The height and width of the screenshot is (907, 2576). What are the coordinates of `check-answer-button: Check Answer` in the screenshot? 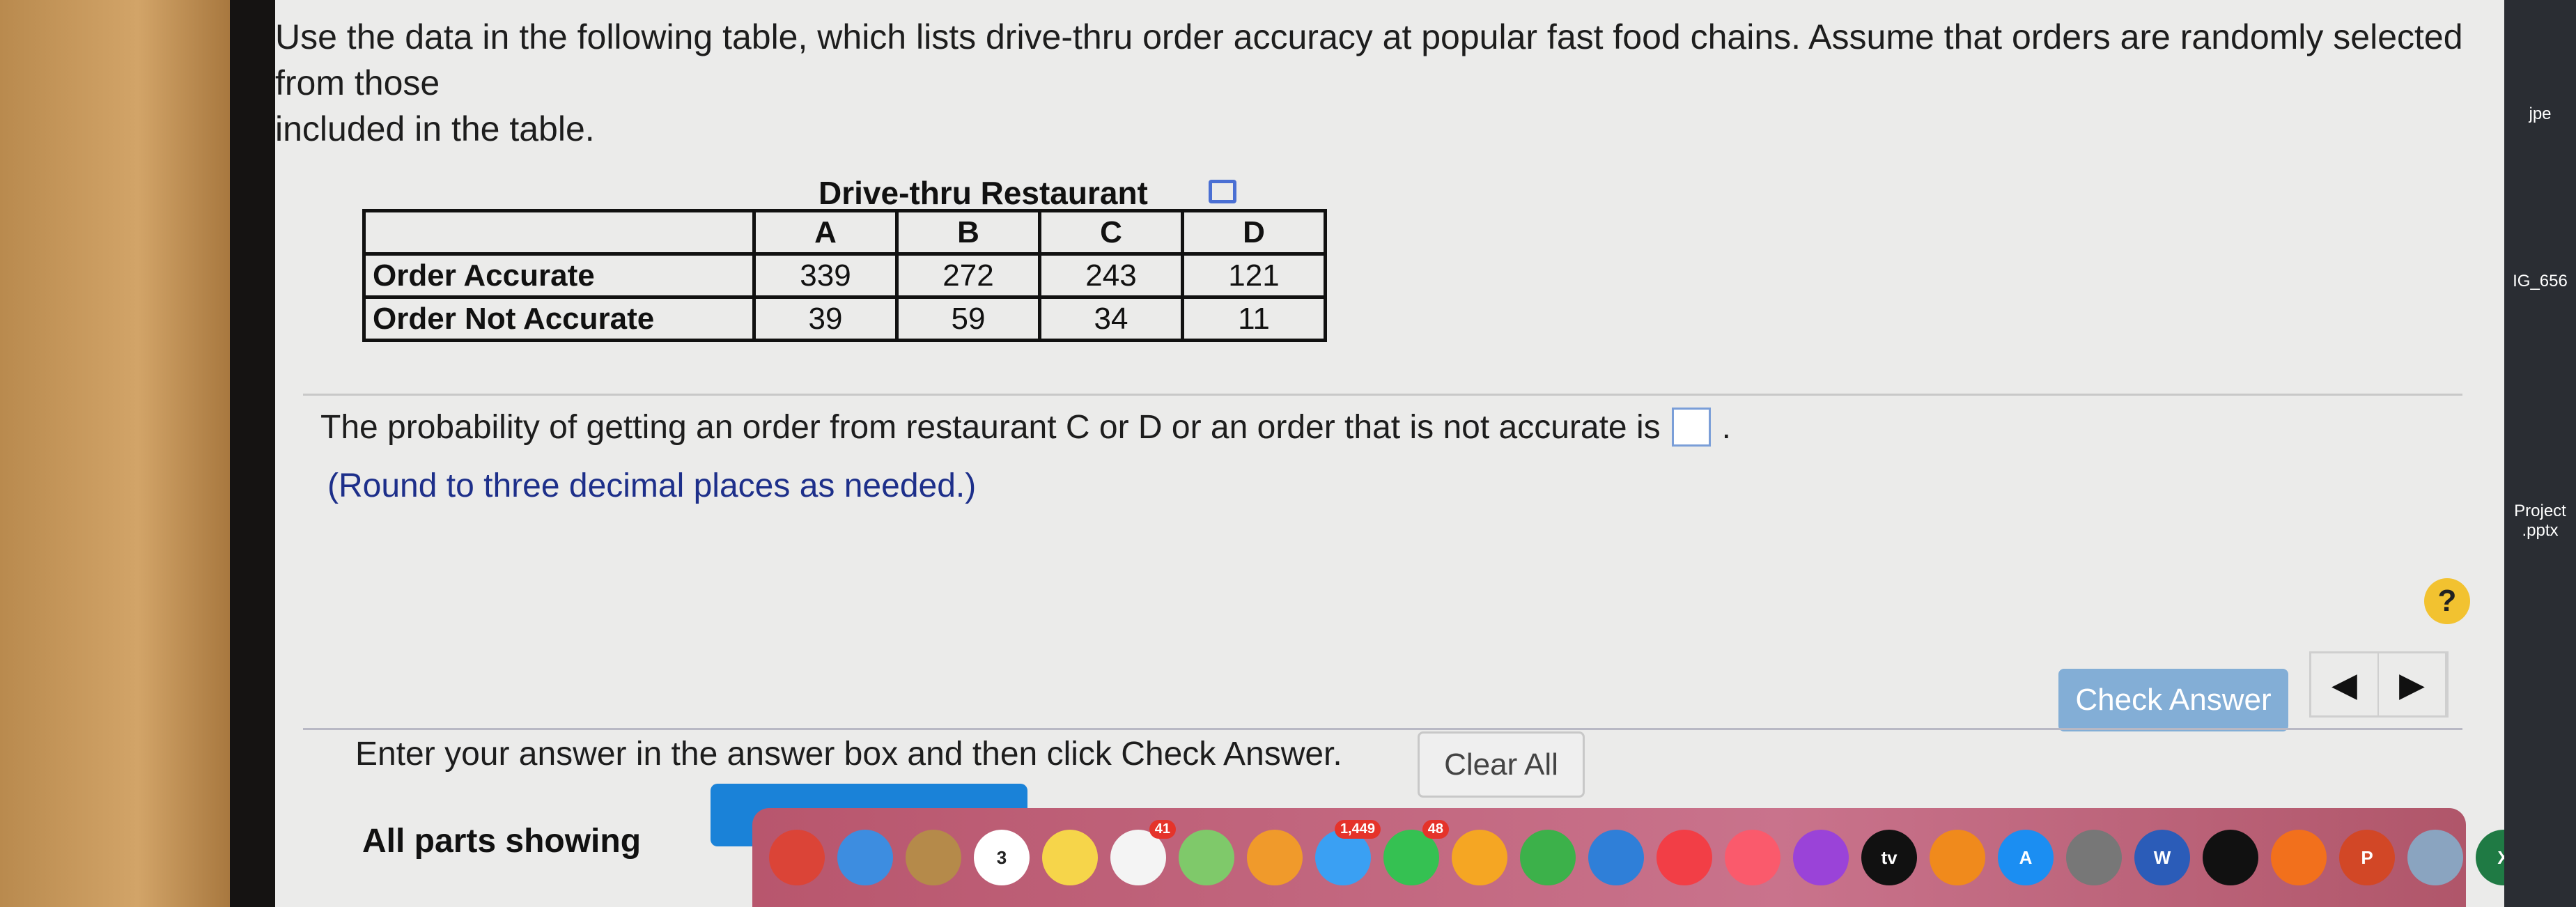 It's located at (2173, 700).